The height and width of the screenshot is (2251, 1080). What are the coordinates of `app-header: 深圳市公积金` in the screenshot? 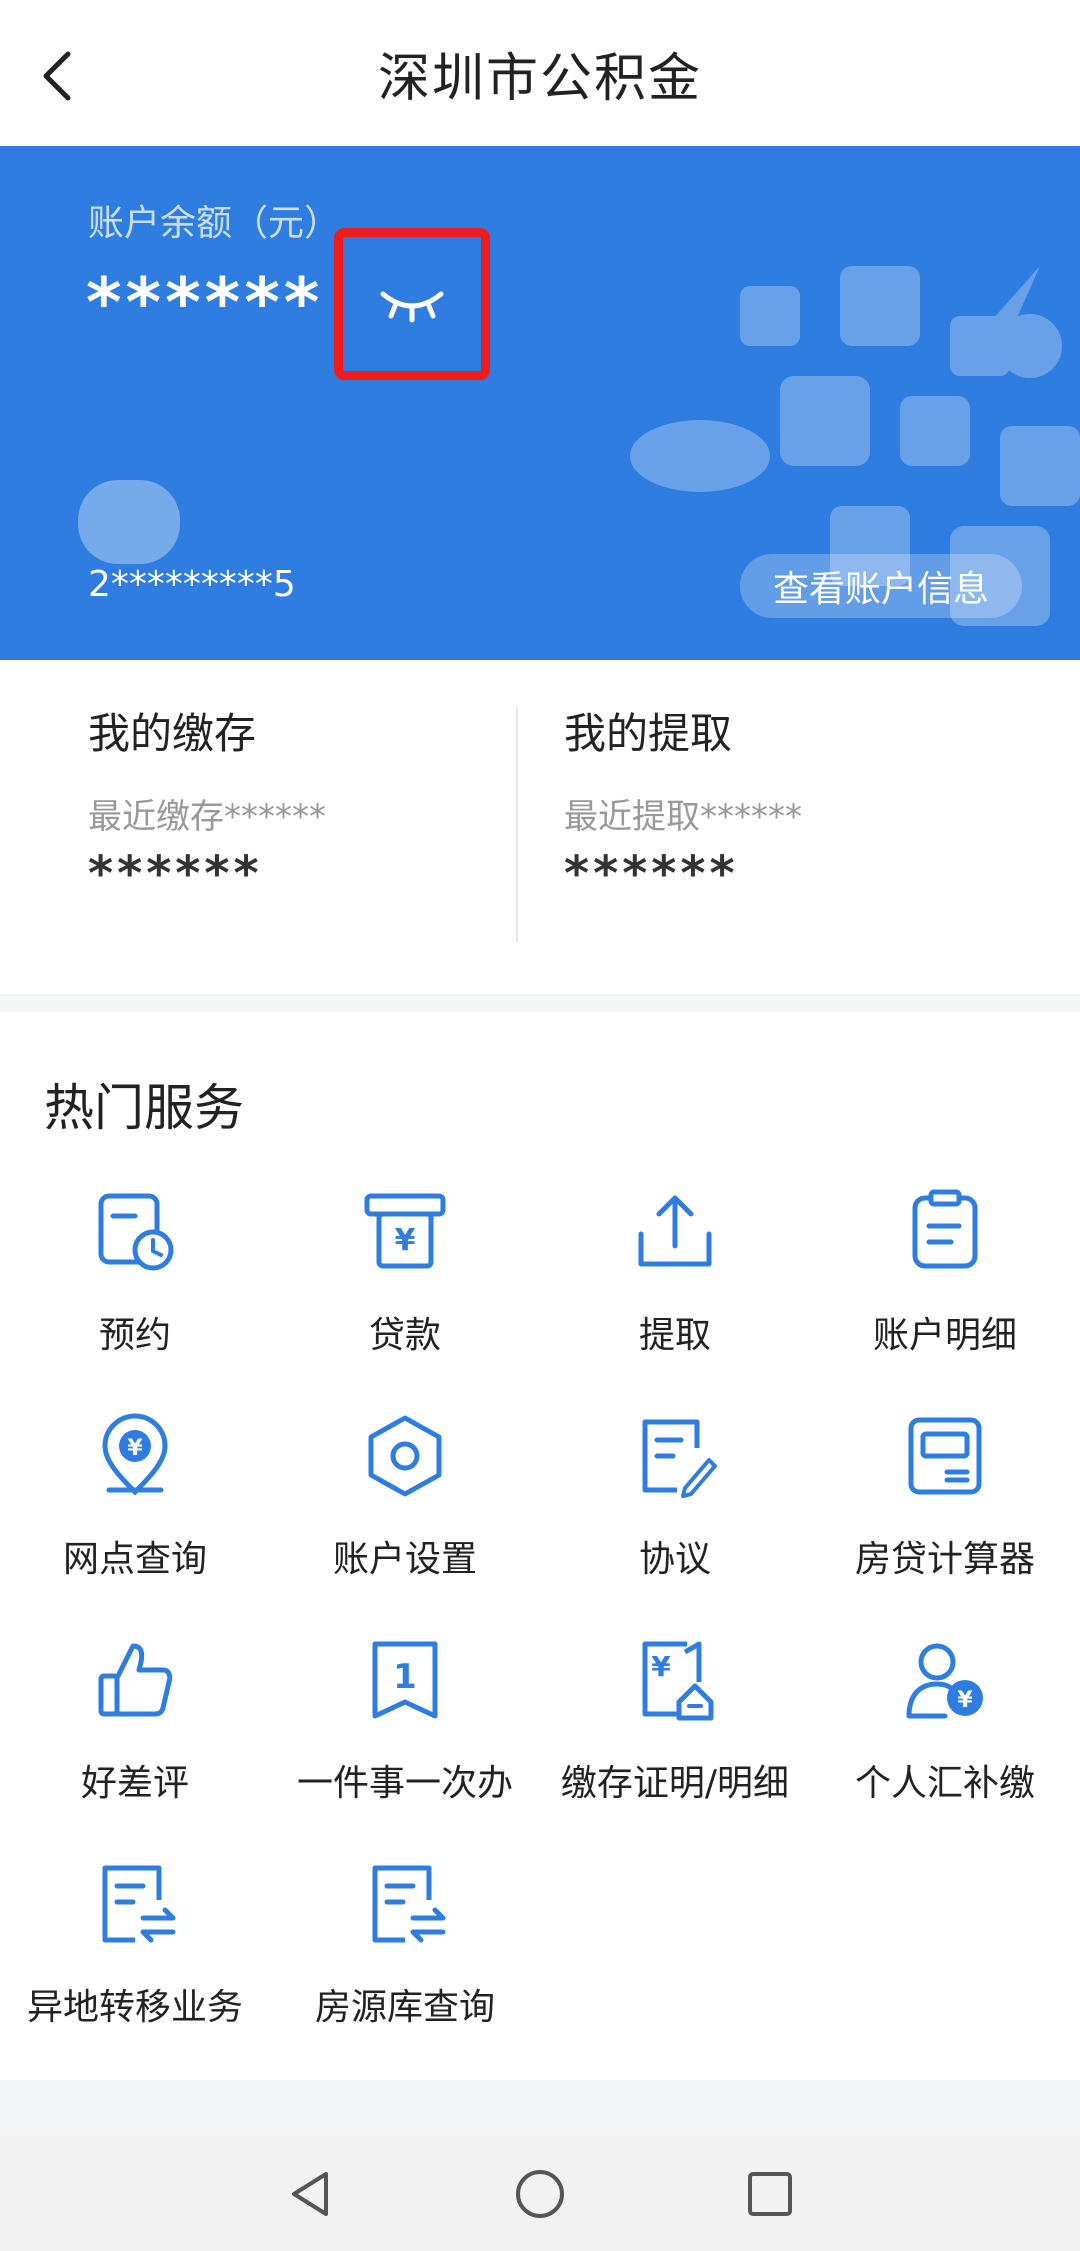 It's located at (540, 73).